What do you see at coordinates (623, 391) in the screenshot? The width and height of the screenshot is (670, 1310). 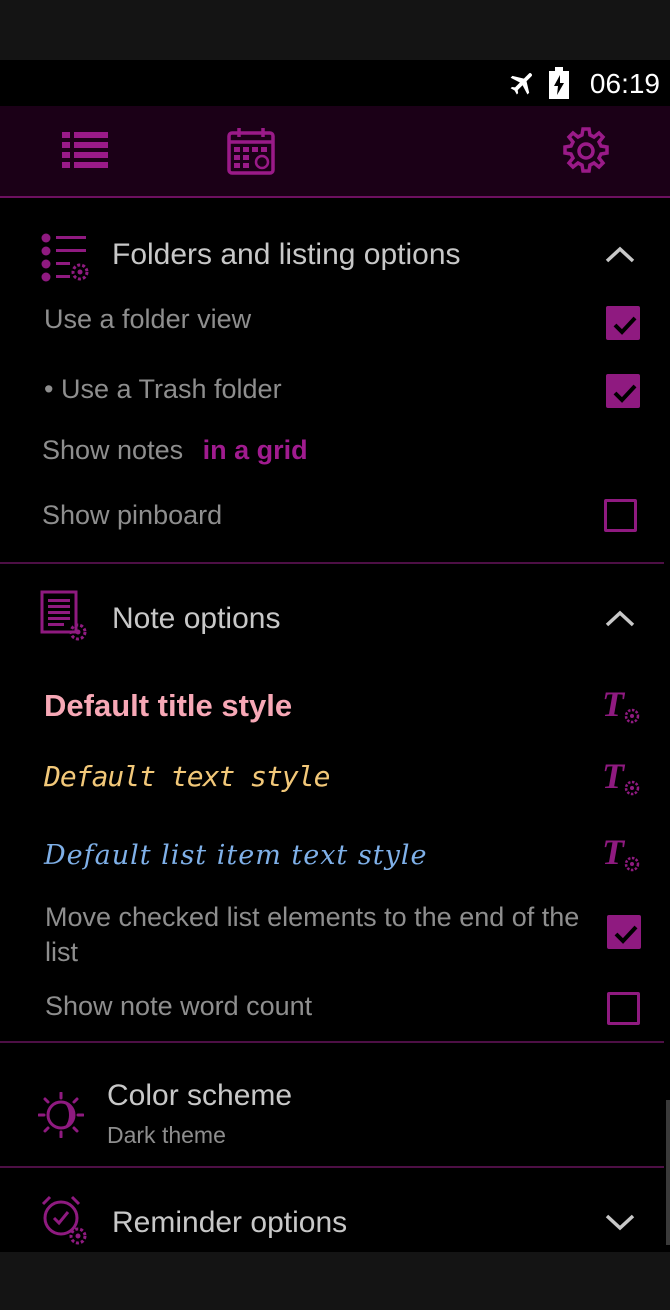 I see `use-trash-checkbox` at bounding box center [623, 391].